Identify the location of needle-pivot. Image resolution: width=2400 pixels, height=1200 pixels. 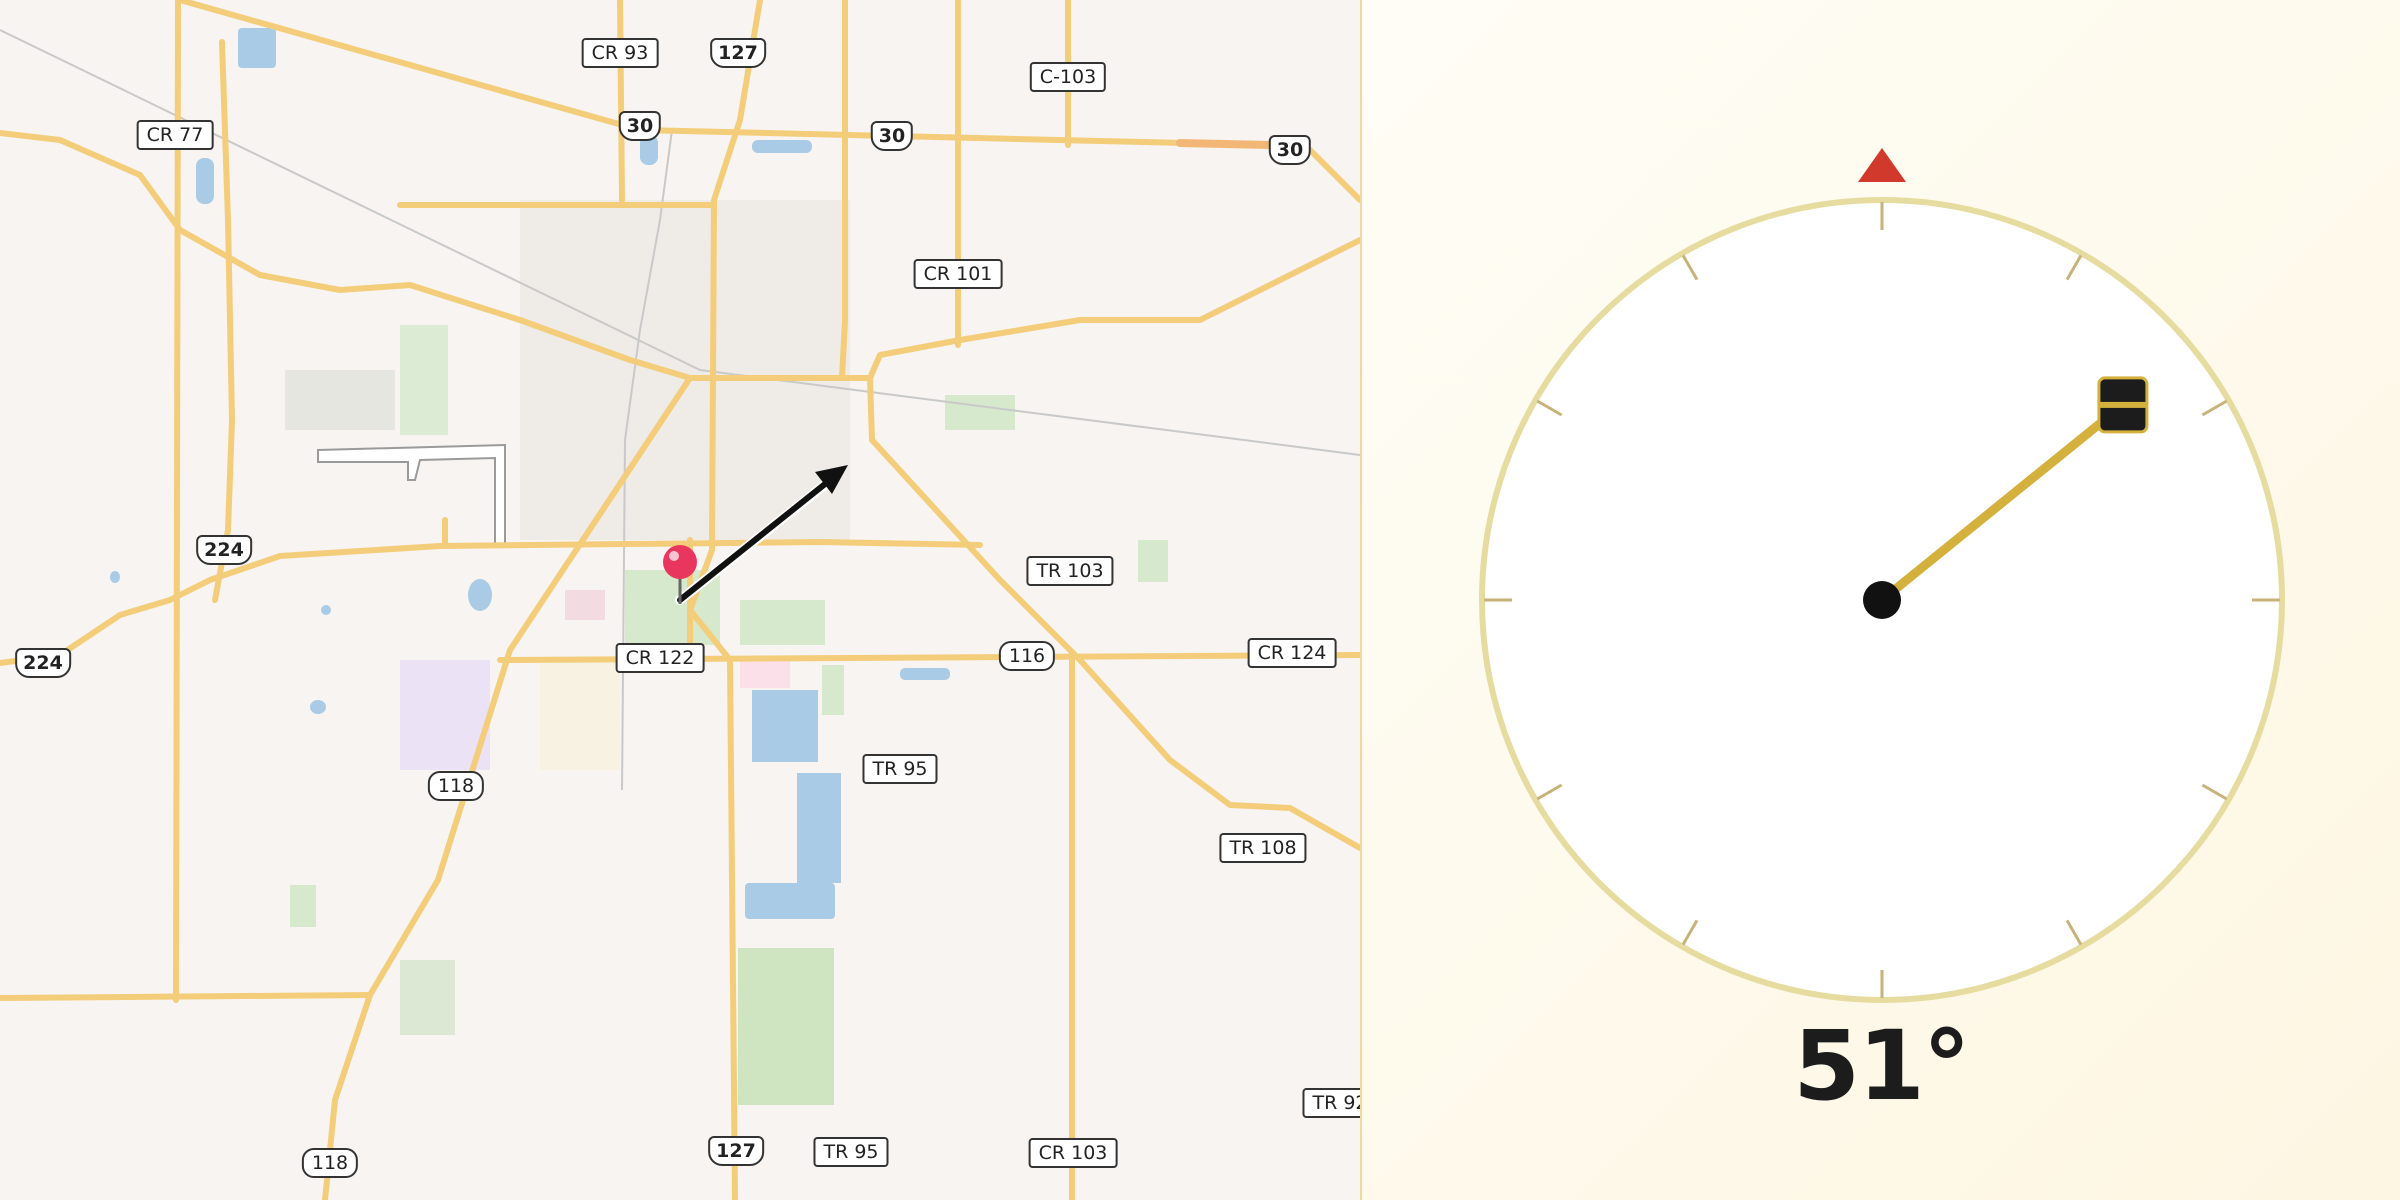
(1882, 600).